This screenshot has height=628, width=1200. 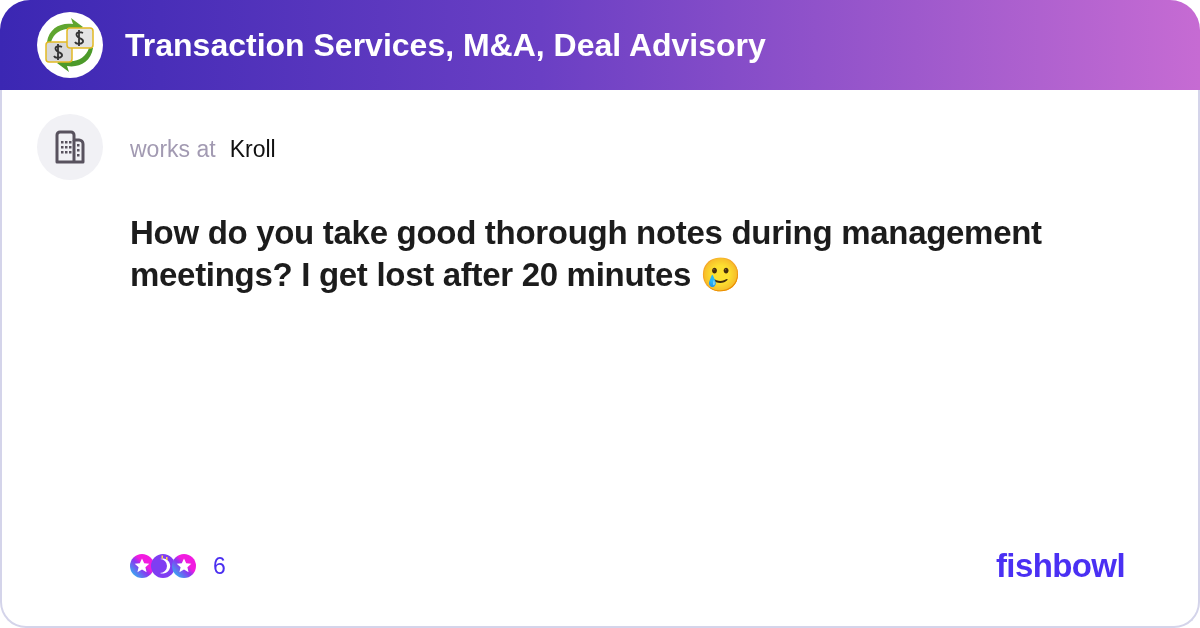 What do you see at coordinates (70, 147) in the screenshot?
I see `building-icon` at bounding box center [70, 147].